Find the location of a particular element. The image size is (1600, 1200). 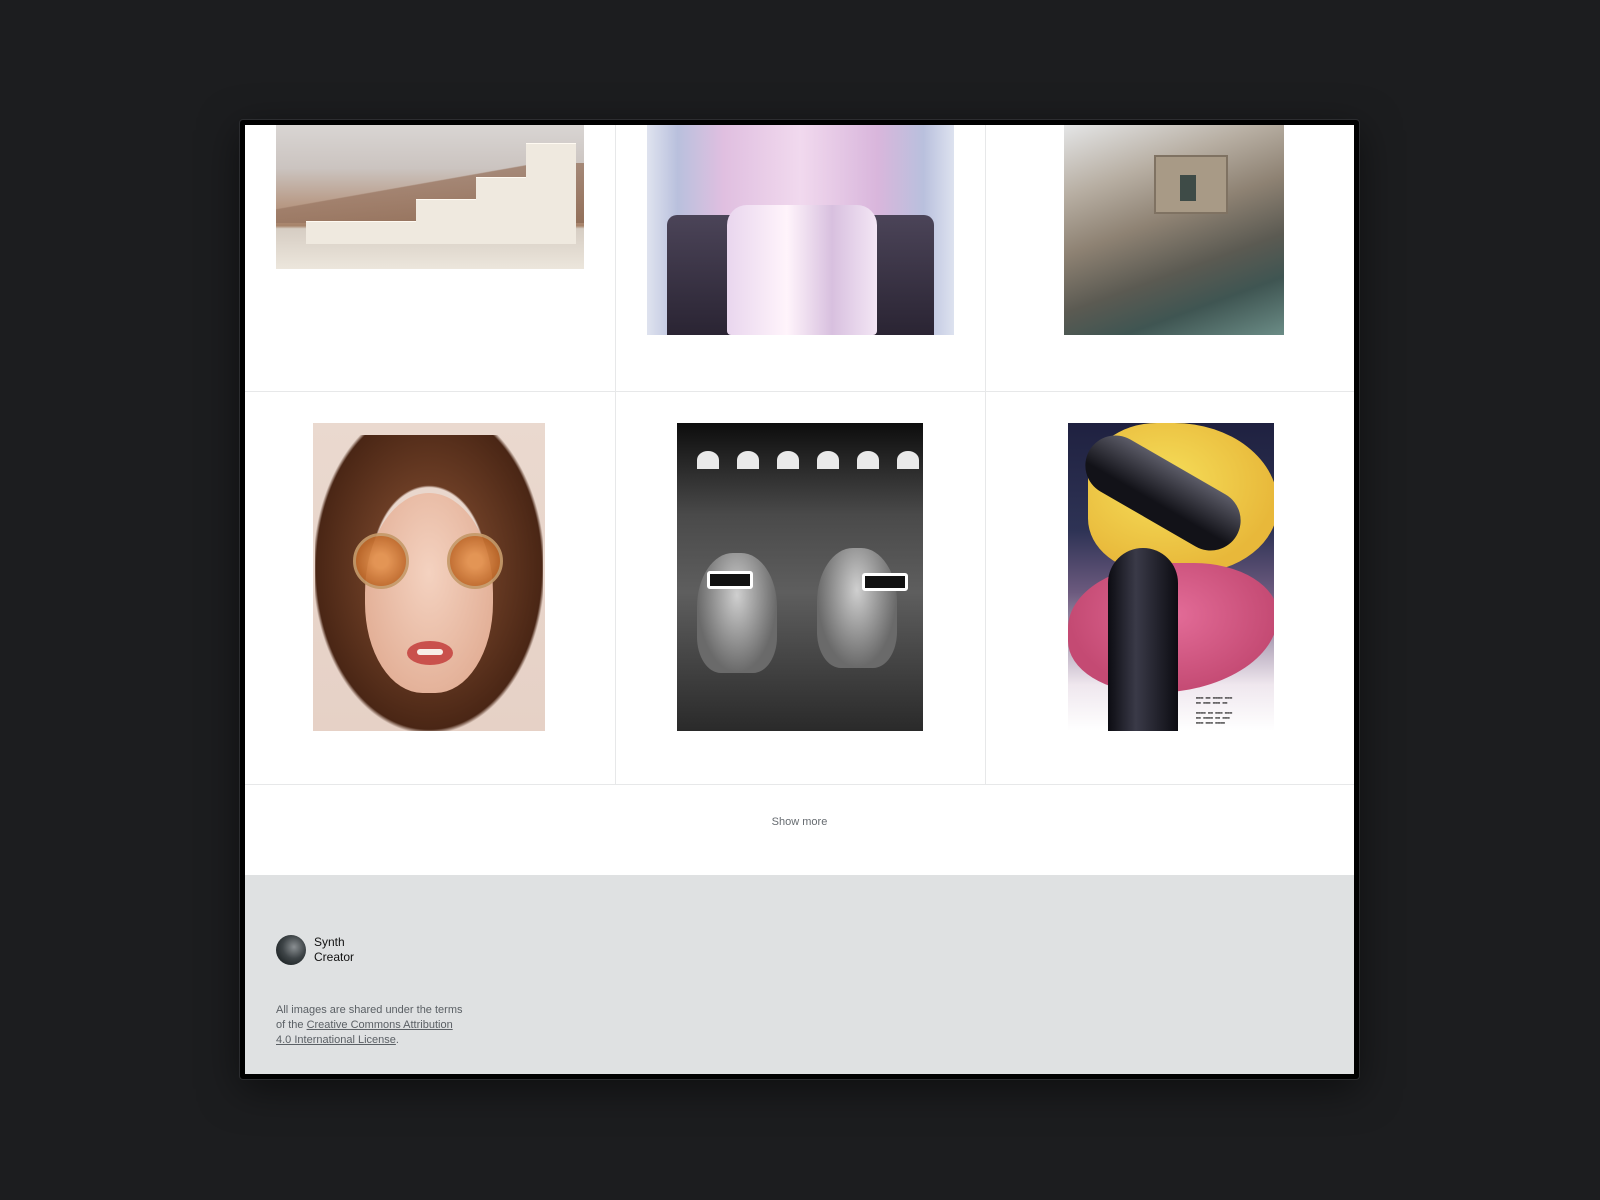

author-name-line1: Synth is located at coordinates (329, 942).